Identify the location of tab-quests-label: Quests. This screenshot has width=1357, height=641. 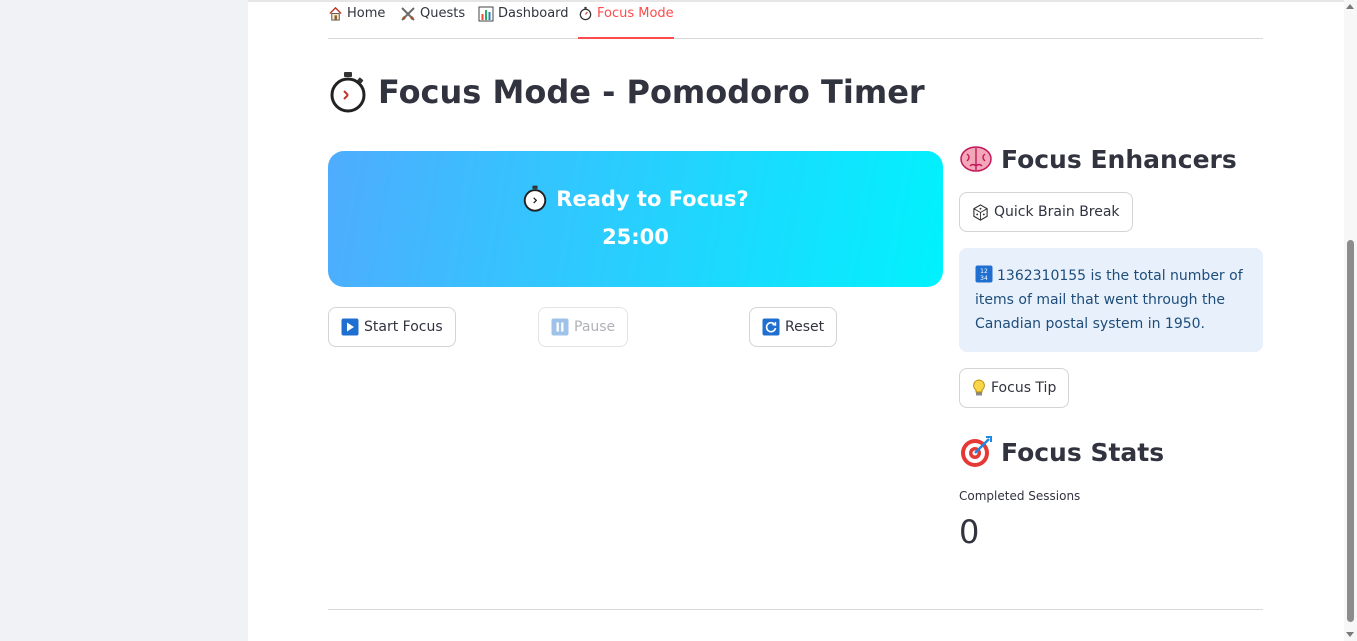
(443, 13).